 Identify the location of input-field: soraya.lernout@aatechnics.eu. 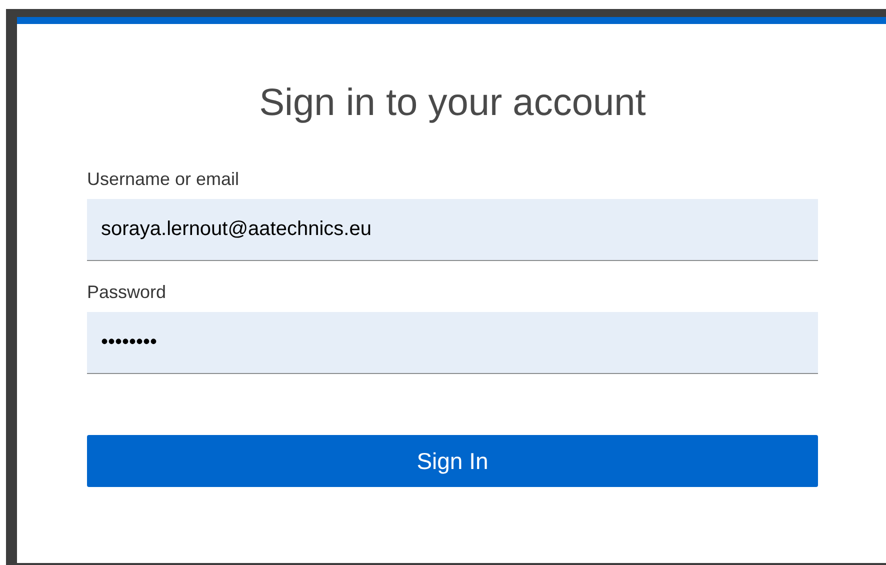
(452, 230).